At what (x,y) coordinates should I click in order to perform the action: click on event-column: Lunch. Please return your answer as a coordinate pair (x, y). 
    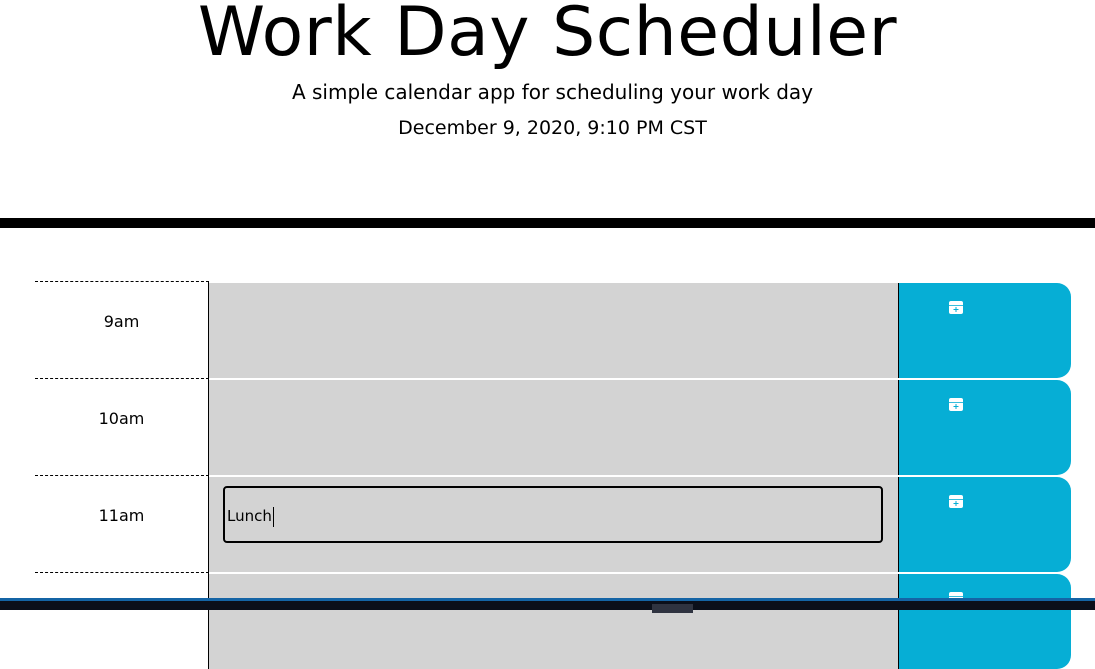
    Looking at the image, I should click on (554, 524).